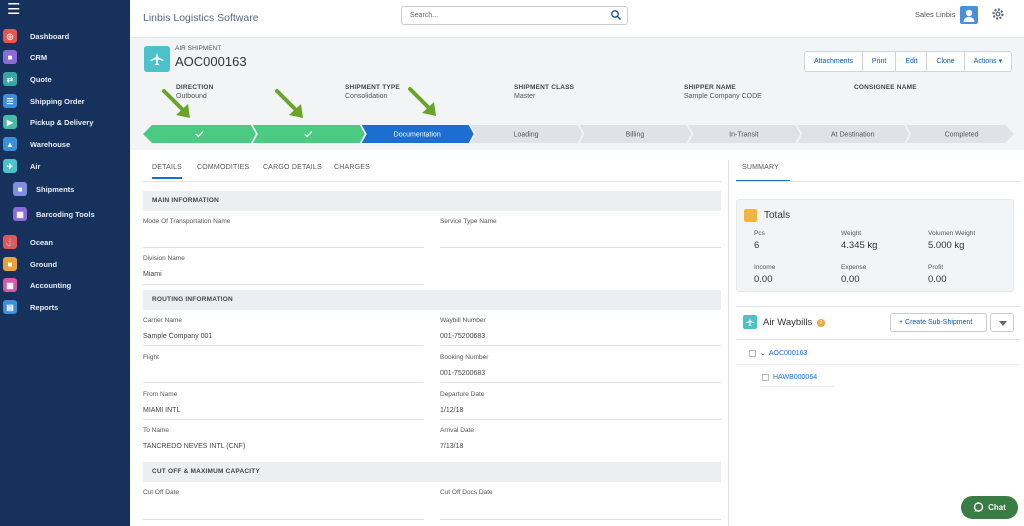 Image resolution: width=1024 pixels, height=526 pixels. What do you see at coordinates (457, 430) in the screenshot?
I see `field-label: Arrival Date` at bounding box center [457, 430].